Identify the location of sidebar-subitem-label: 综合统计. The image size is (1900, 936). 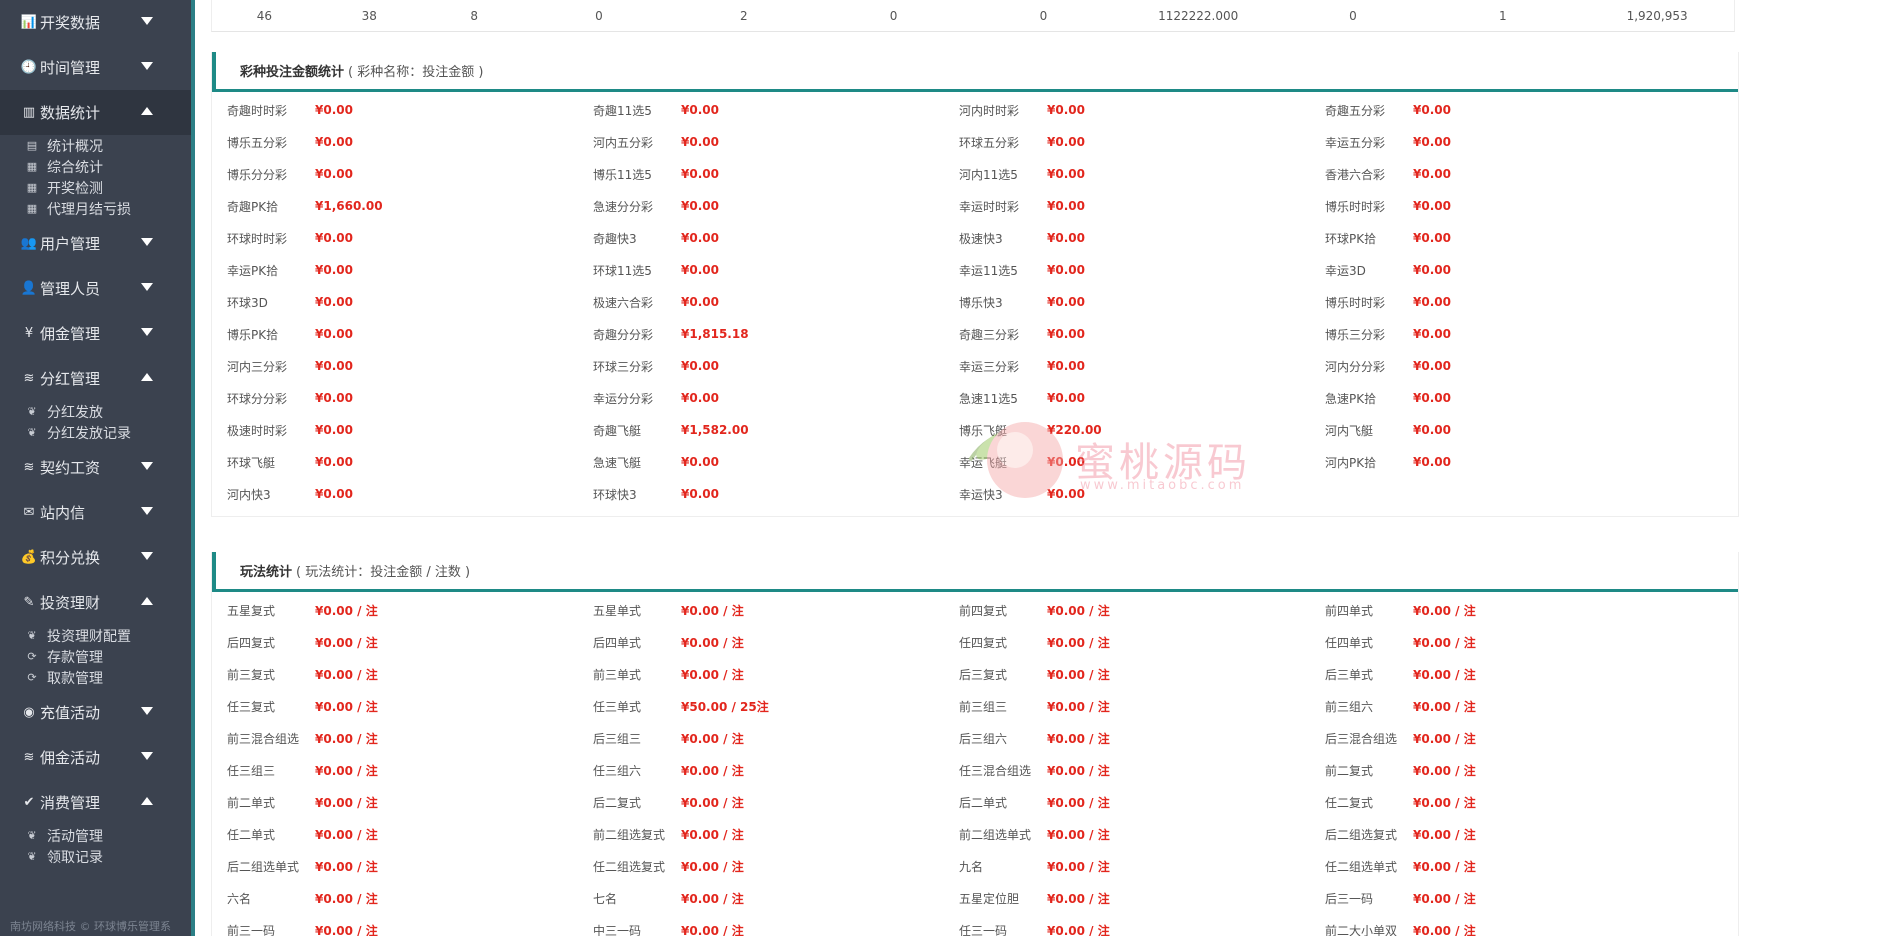
(75, 167).